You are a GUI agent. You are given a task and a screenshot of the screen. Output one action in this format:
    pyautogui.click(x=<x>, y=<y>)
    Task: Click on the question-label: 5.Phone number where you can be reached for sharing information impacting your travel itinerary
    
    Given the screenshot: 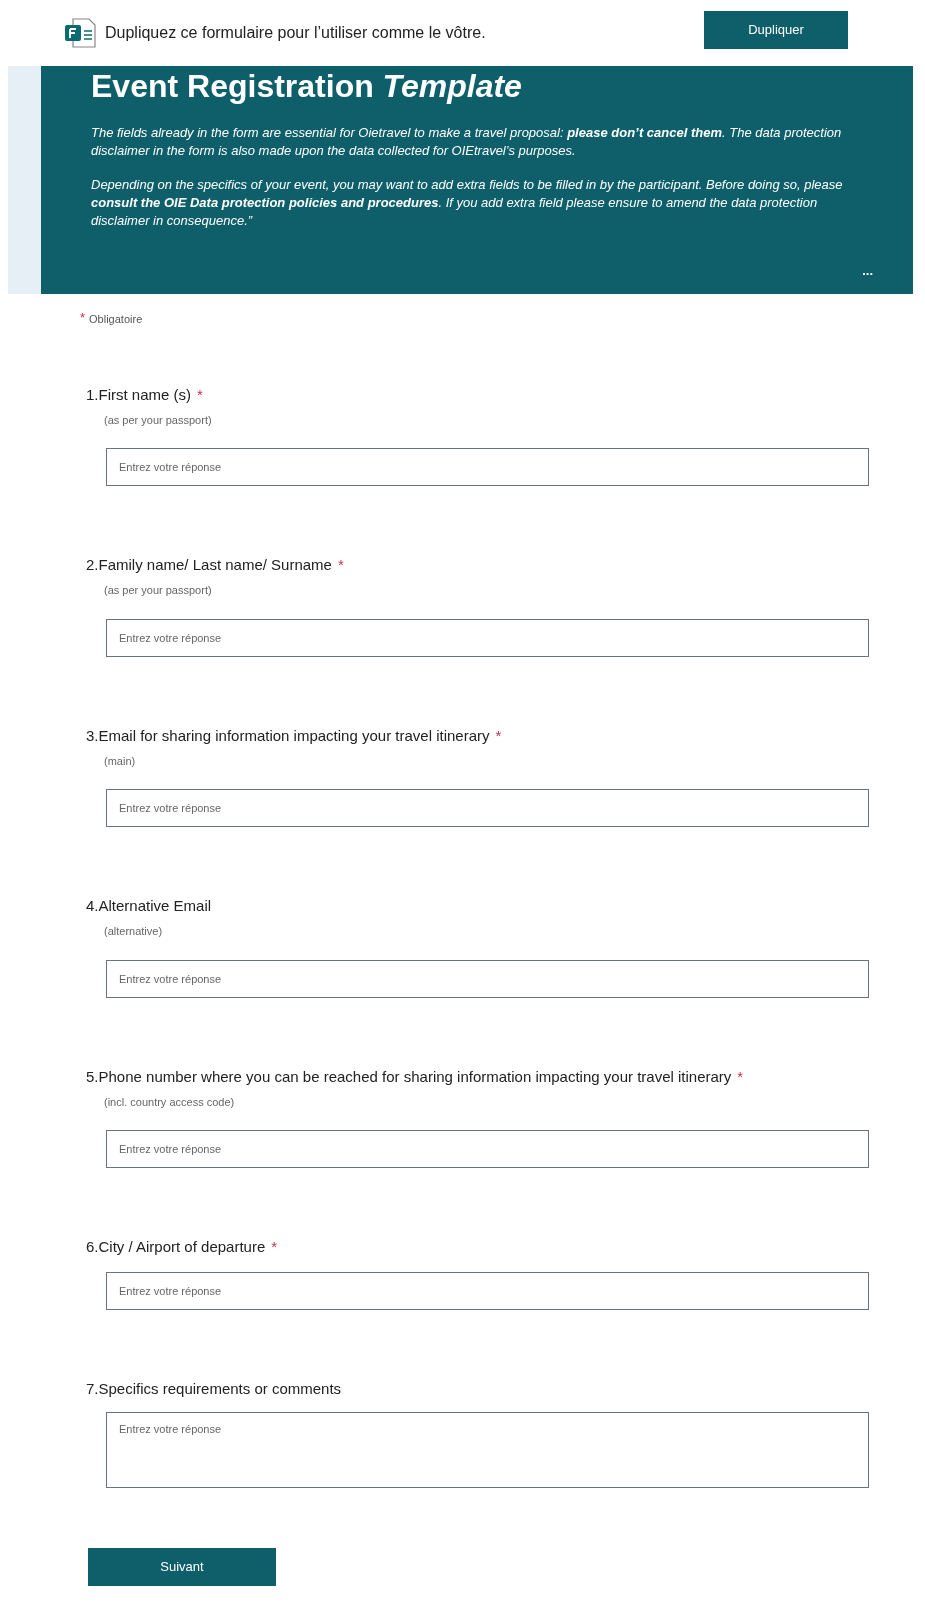 What is the action you would take?
    pyautogui.click(x=409, y=1076)
    